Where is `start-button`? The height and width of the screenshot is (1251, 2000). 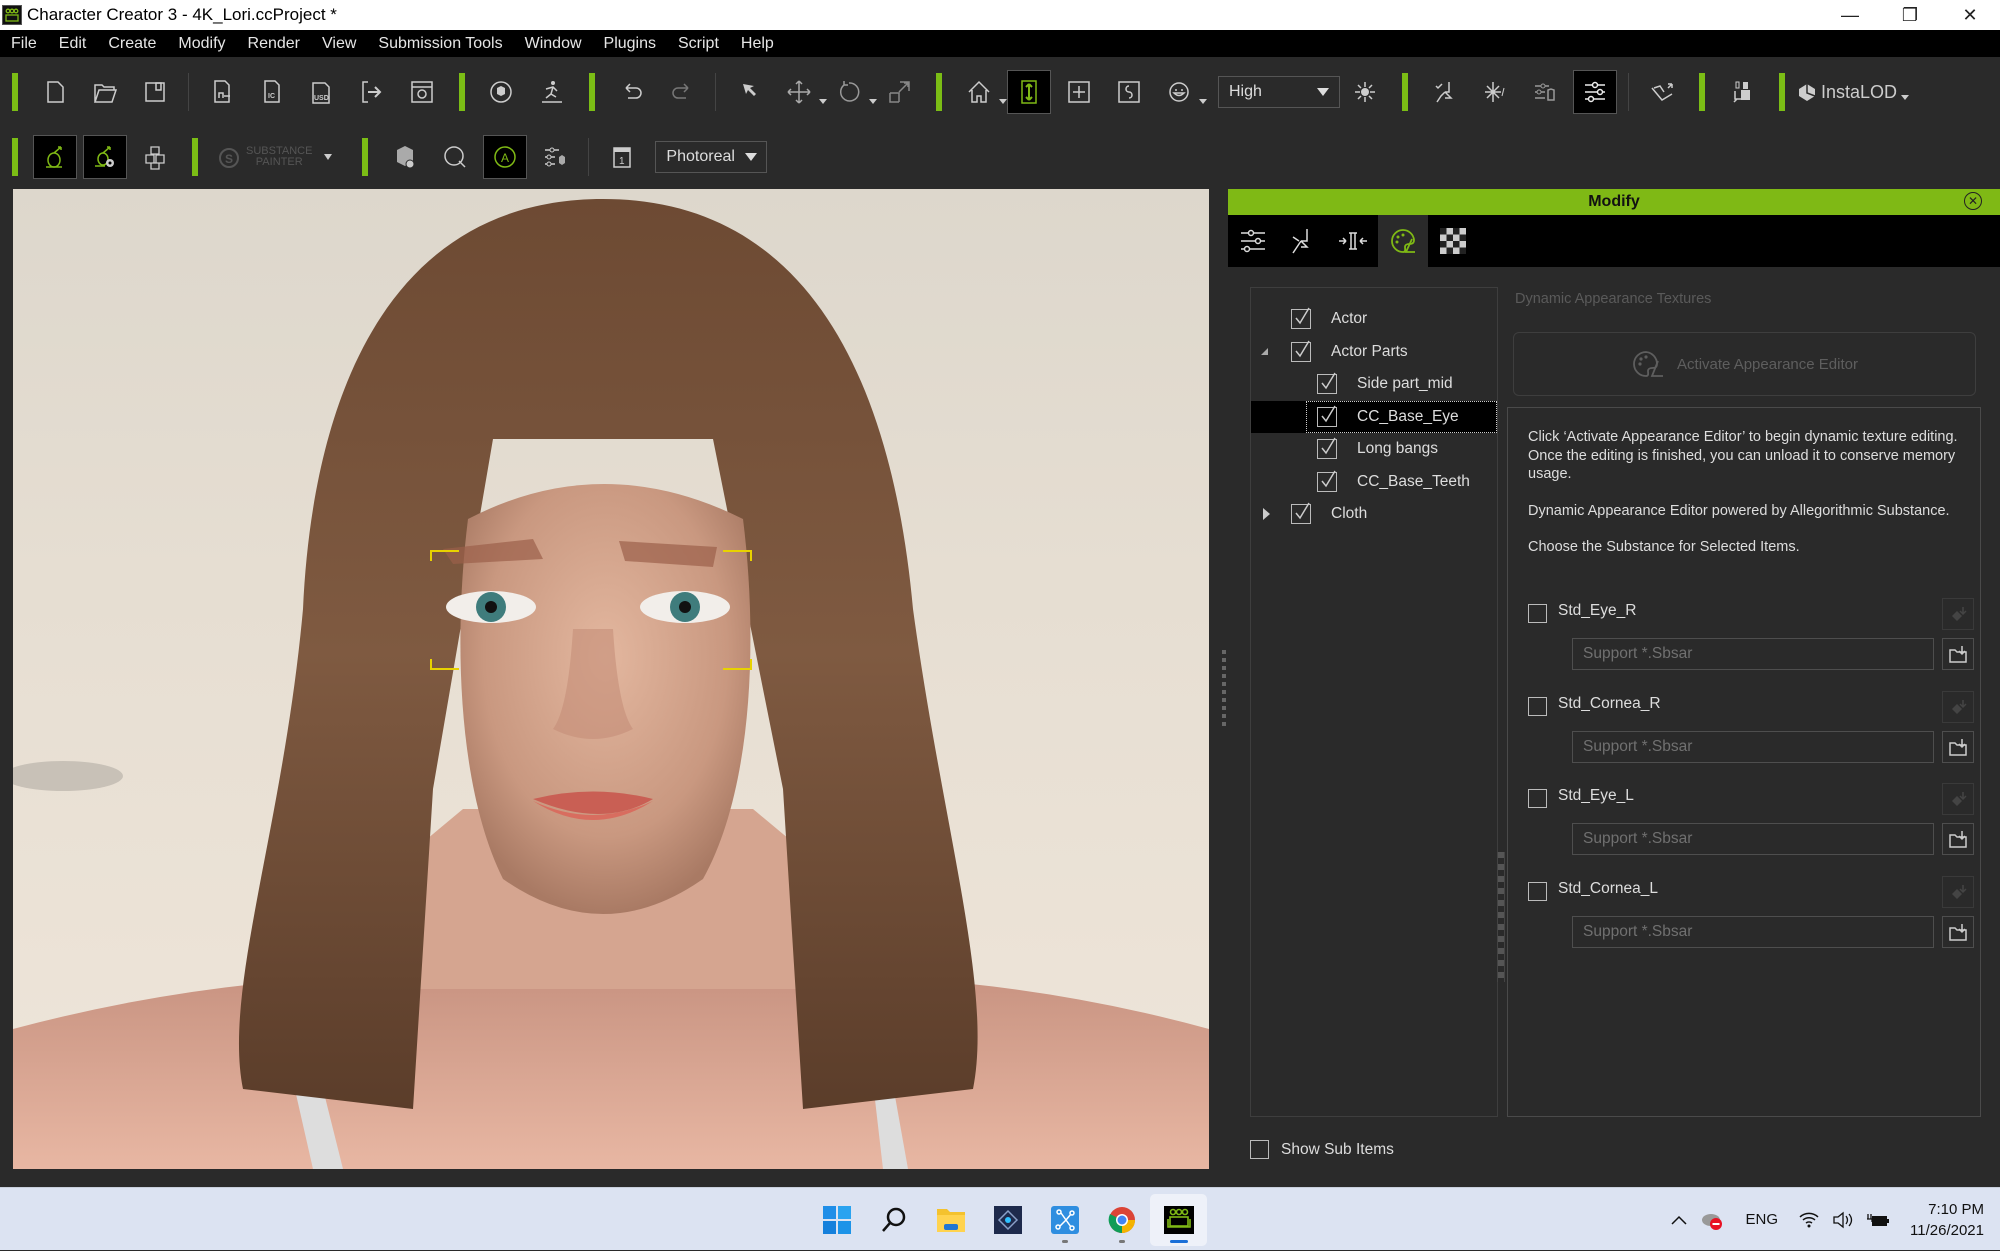 start-button is located at coordinates (836, 1220).